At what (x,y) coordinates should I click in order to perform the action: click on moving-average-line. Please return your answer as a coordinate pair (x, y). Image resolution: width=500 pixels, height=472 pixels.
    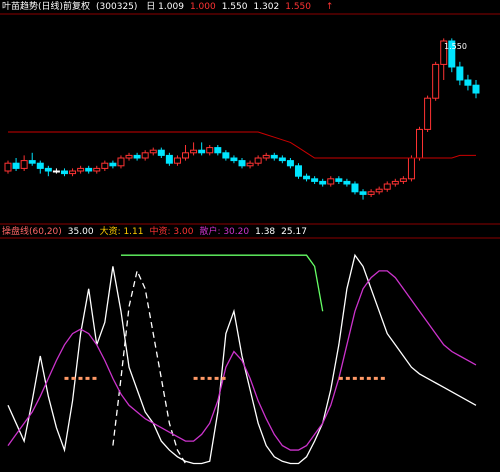
    Looking at the image, I should click on (242, 145).